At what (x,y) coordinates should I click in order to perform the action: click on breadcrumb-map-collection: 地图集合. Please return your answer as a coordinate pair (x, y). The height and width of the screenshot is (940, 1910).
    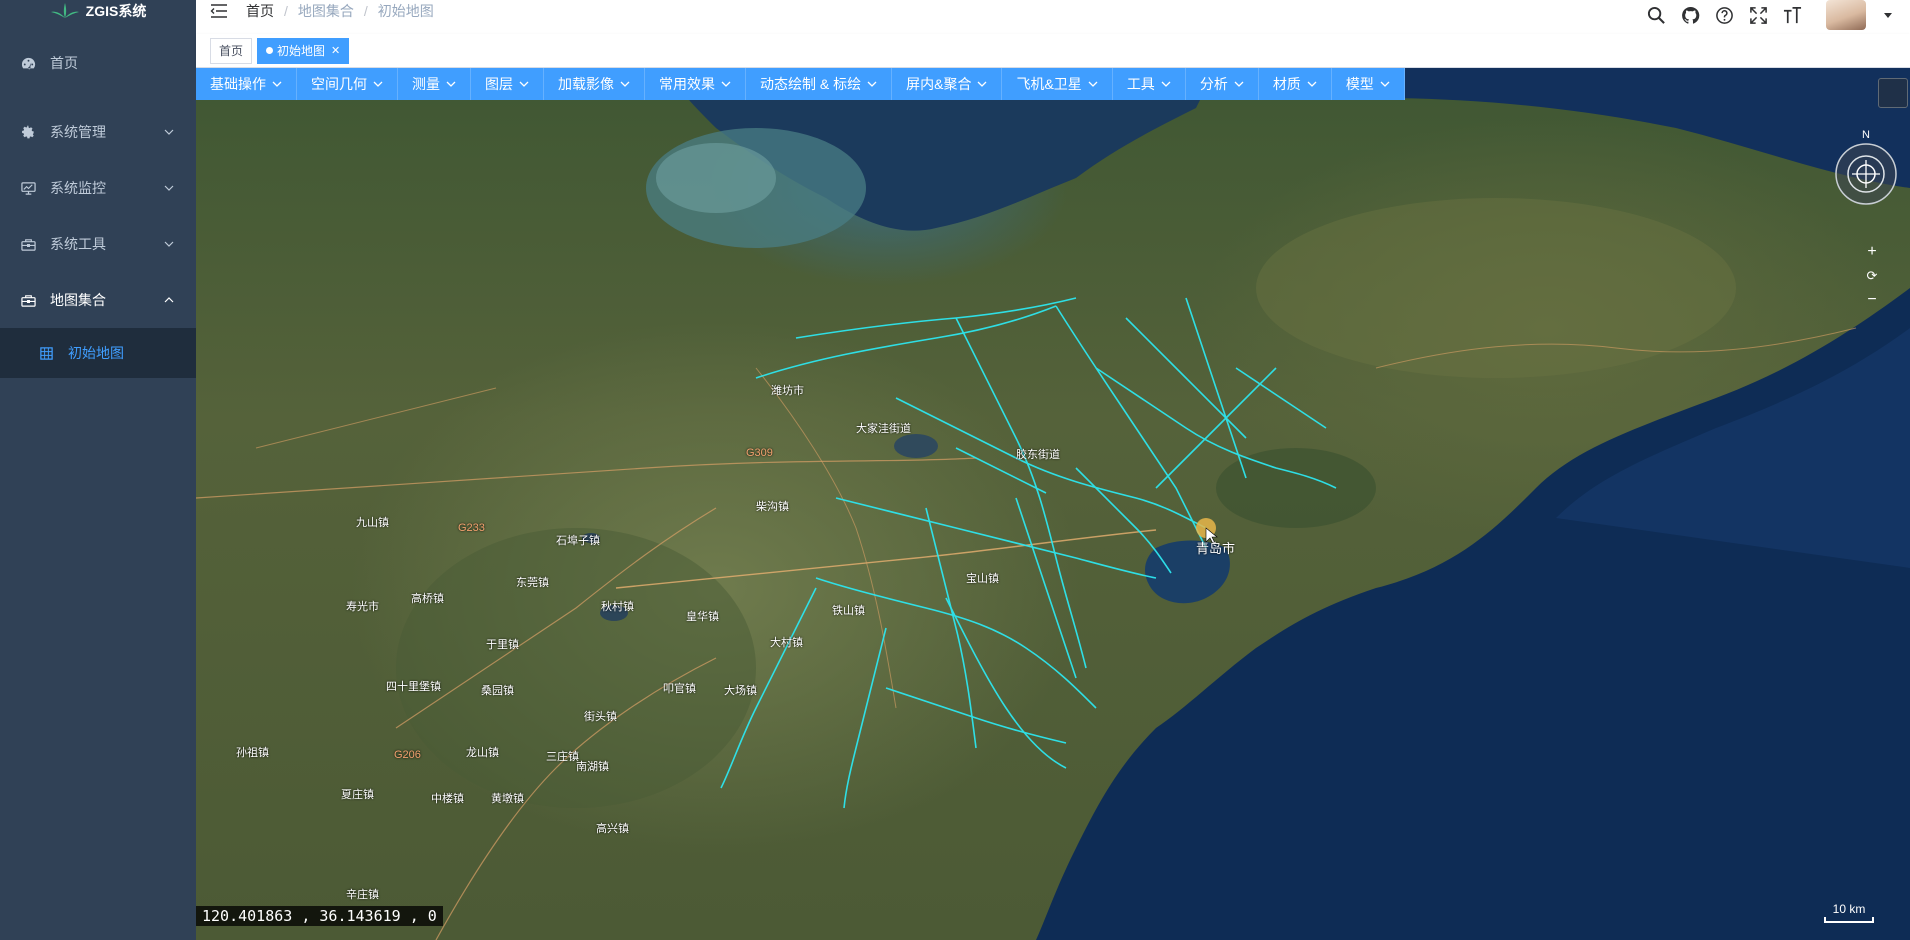
    Looking at the image, I should click on (326, 11).